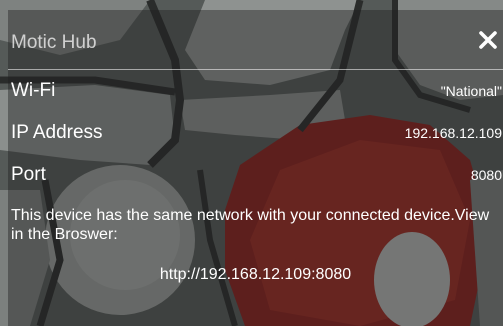  I want to click on ip-address-value: 192.168.12.109, so click(453, 133).